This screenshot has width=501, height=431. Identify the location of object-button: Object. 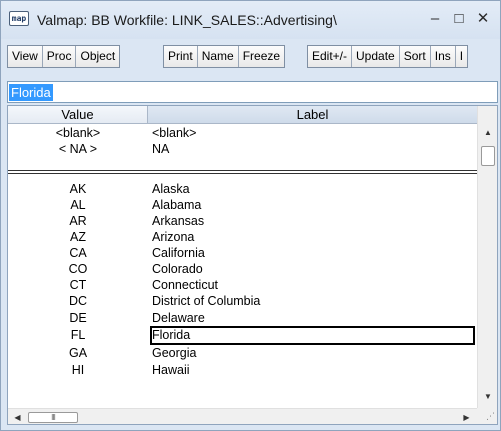
(98, 56).